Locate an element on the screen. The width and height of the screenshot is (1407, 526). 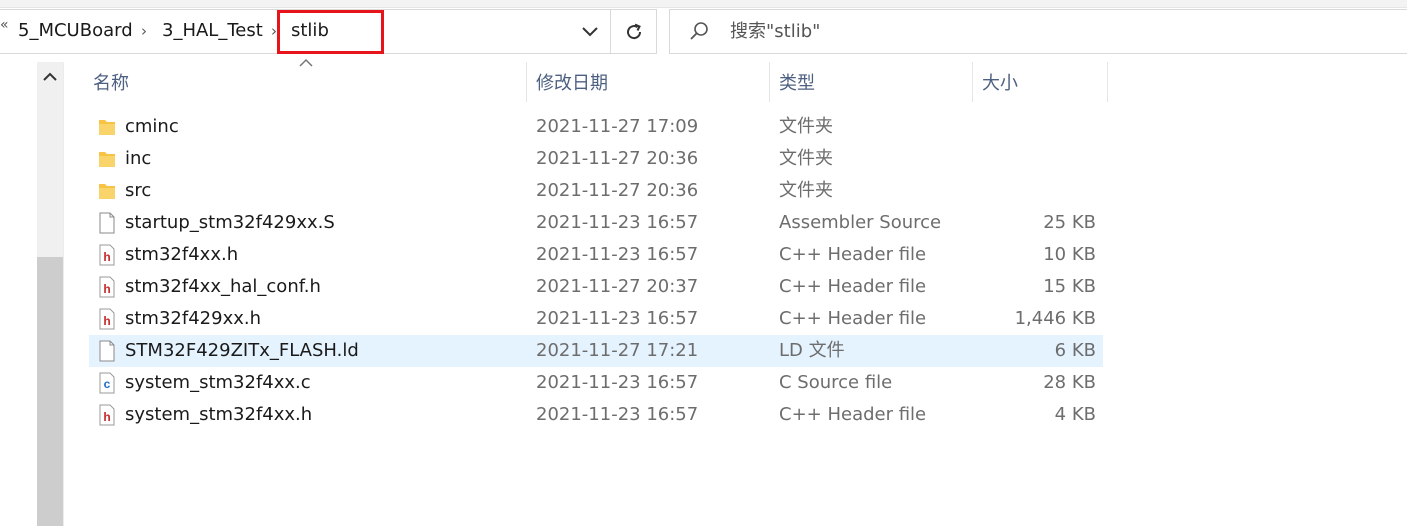
file-name: system_stm32f4xx.h is located at coordinates (219, 414).